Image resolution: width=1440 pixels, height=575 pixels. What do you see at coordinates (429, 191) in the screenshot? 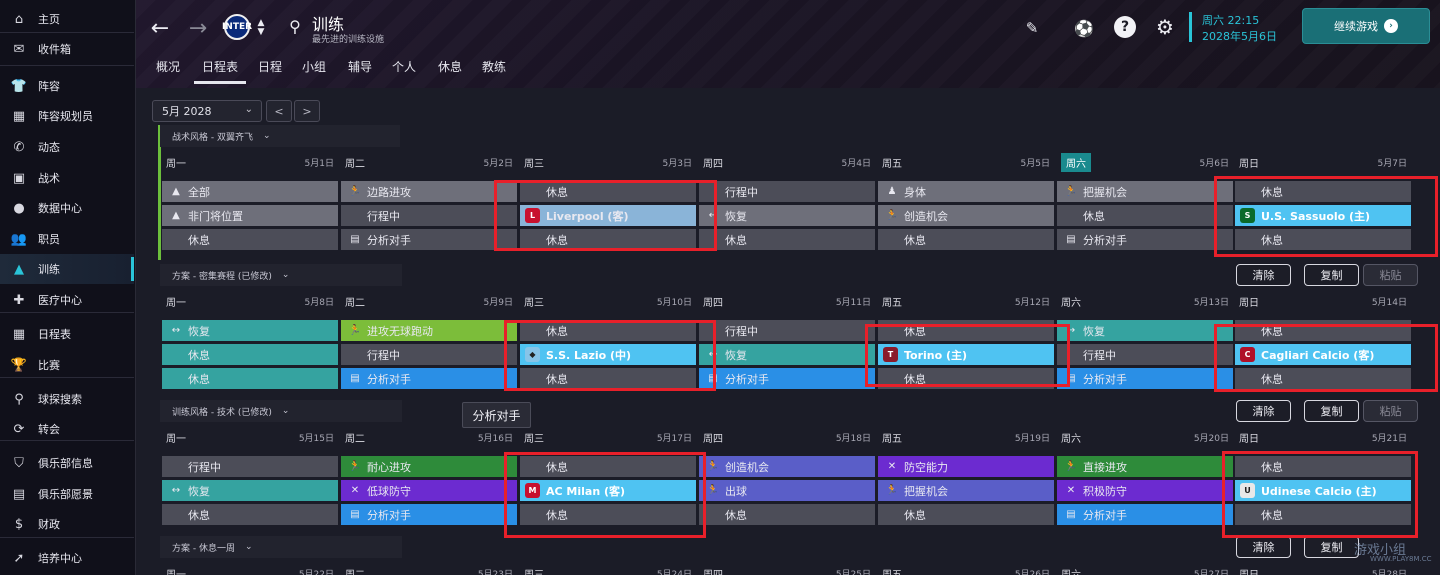
I see `training-slot: 🏃 边路进攻` at bounding box center [429, 191].